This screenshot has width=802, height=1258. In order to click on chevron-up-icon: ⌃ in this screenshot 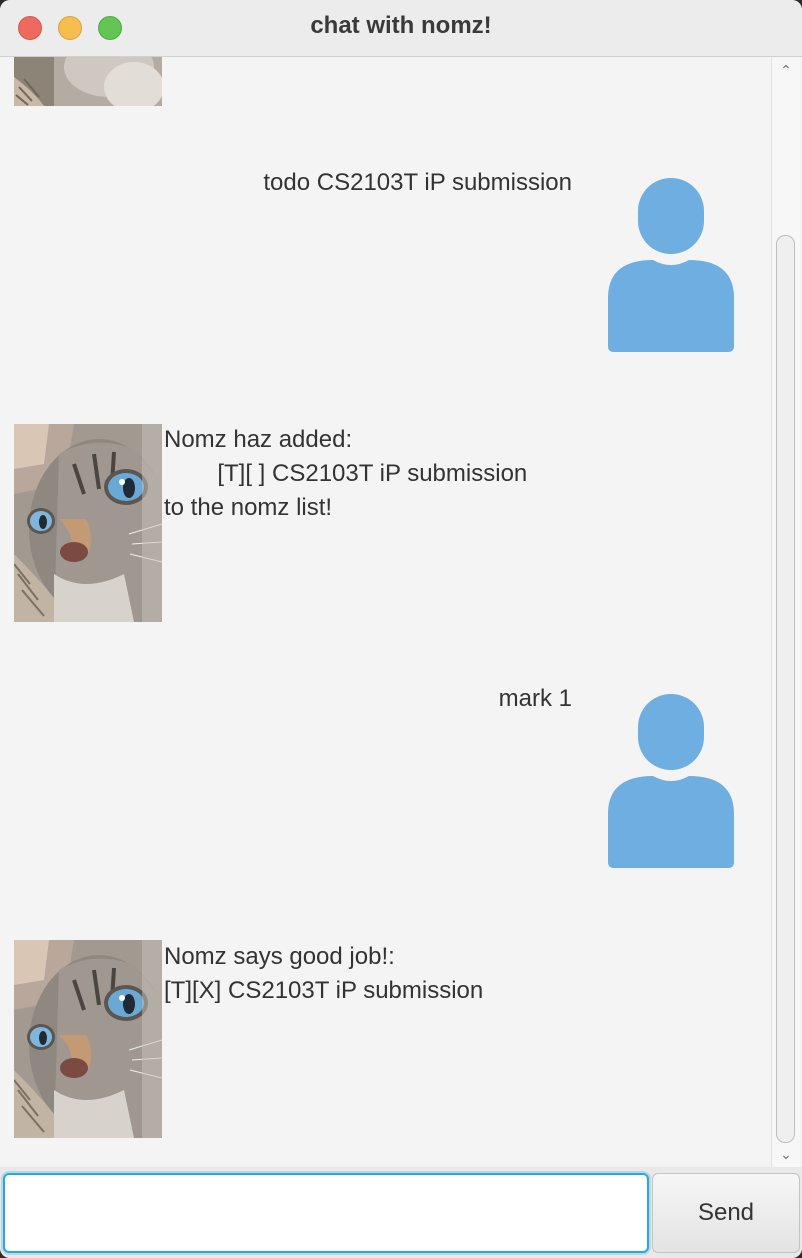, I will do `click(786, 70)`.